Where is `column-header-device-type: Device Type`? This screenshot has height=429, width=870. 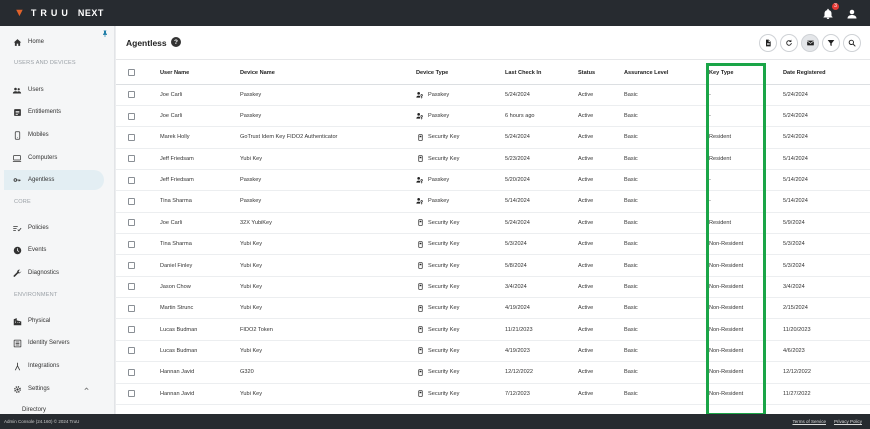
column-header-device-type: Device Type is located at coordinates (460, 73).